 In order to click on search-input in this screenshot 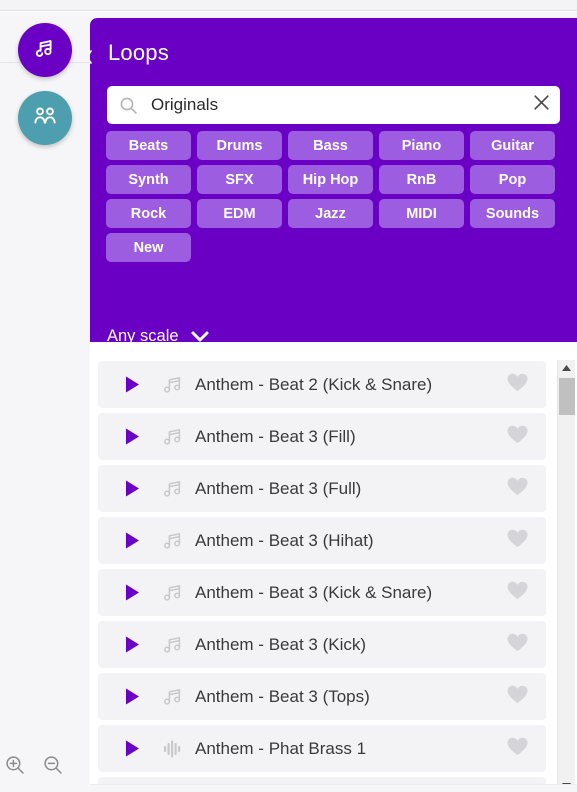, I will do `click(335, 105)`.